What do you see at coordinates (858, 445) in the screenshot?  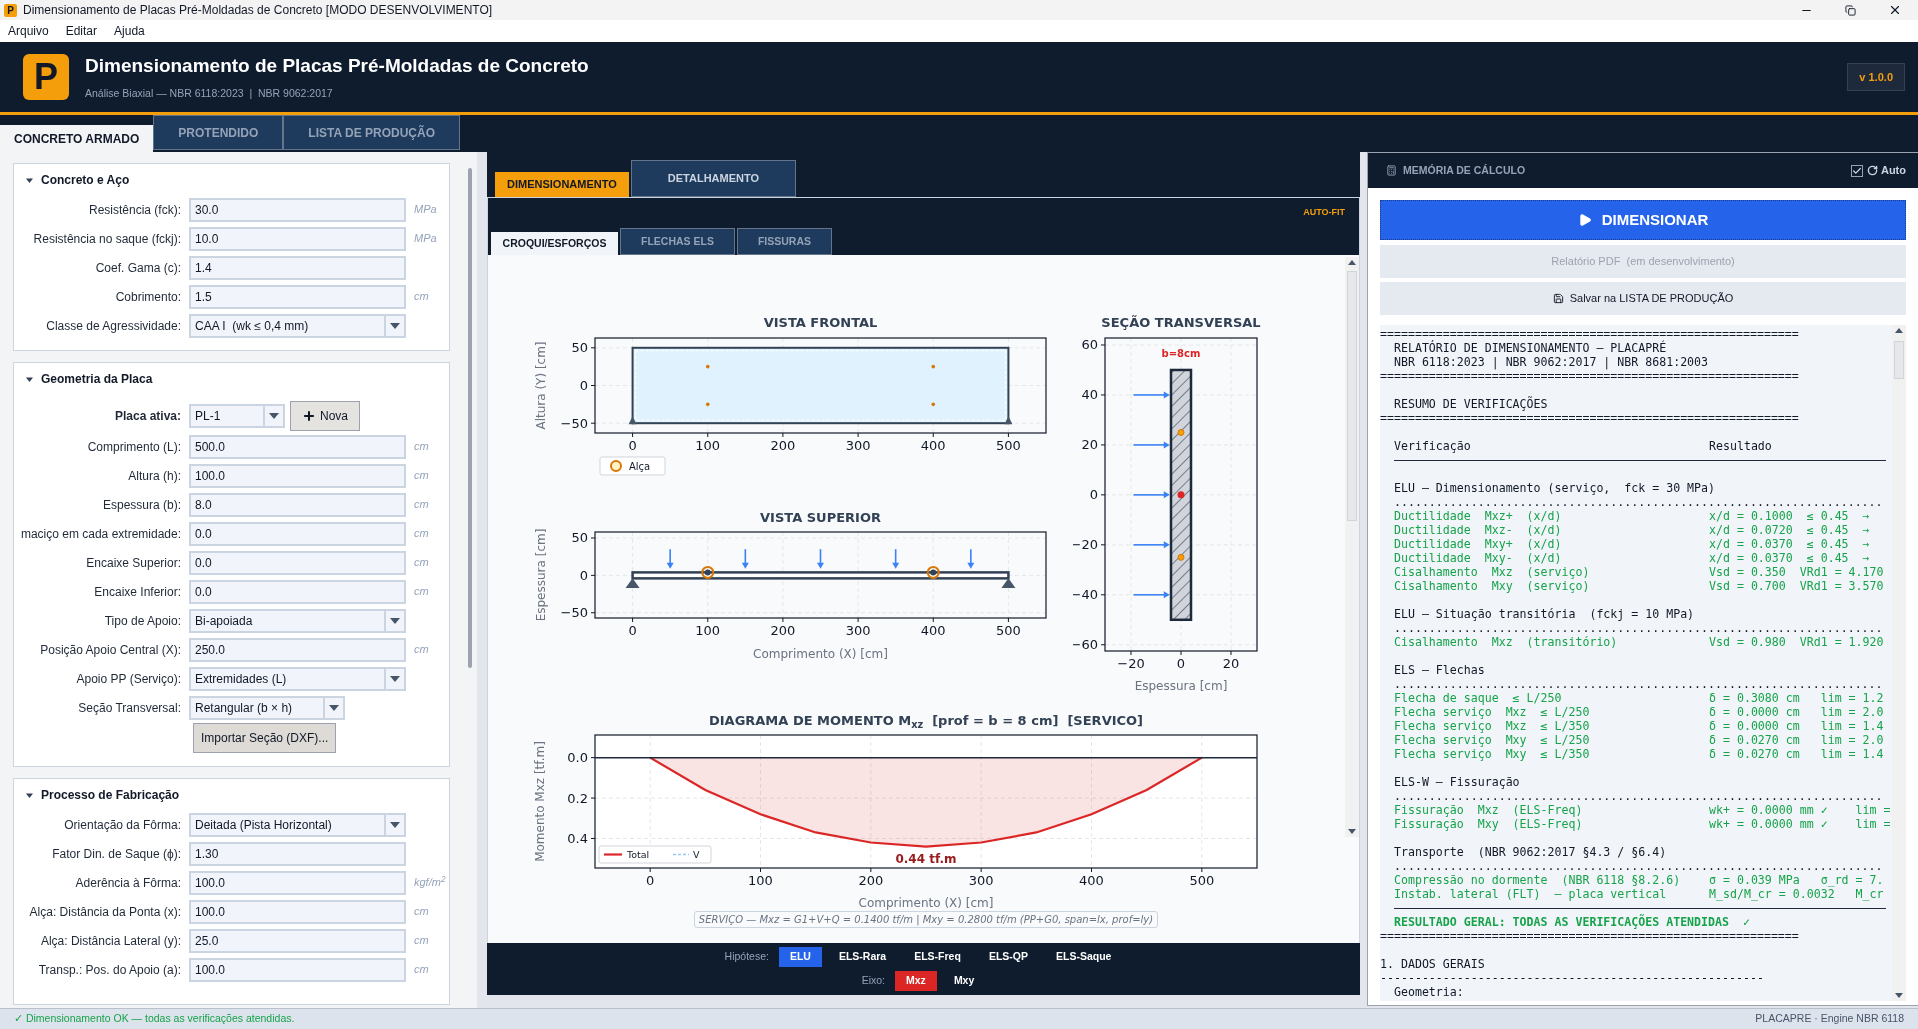 I see `axis-tick-label: 300` at bounding box center [858, 445].